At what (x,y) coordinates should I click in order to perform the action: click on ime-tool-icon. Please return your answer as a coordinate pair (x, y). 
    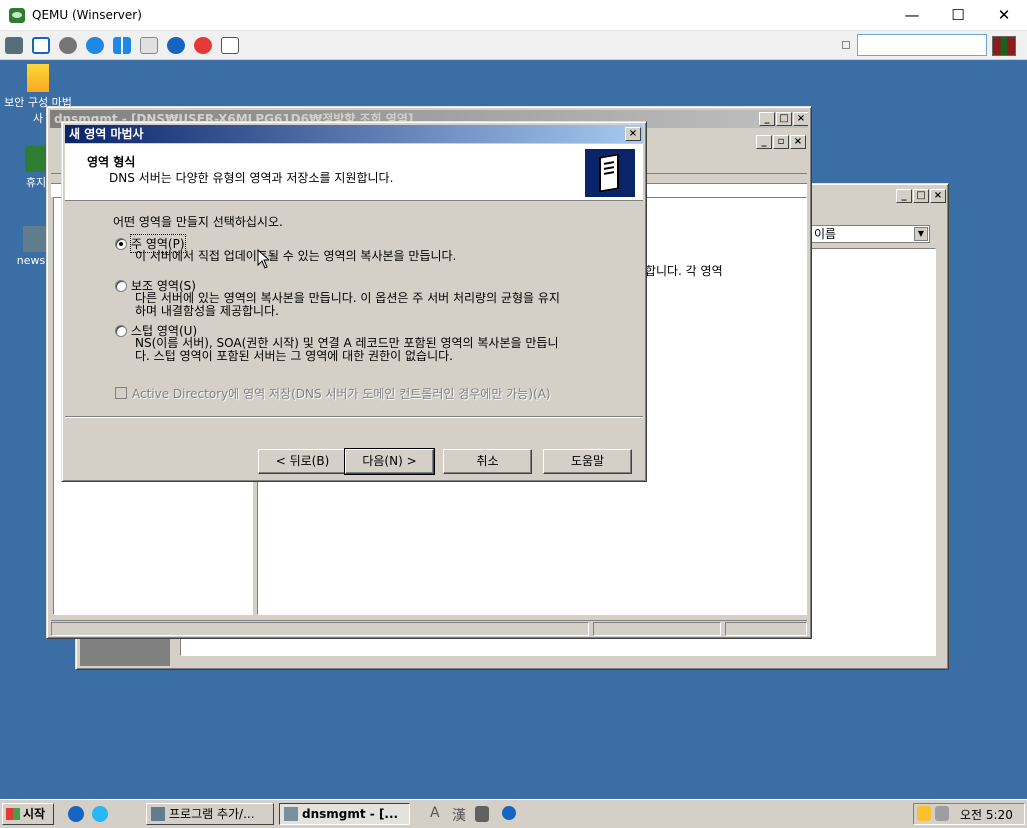
    Looking at the image, I should click on (482, 814).